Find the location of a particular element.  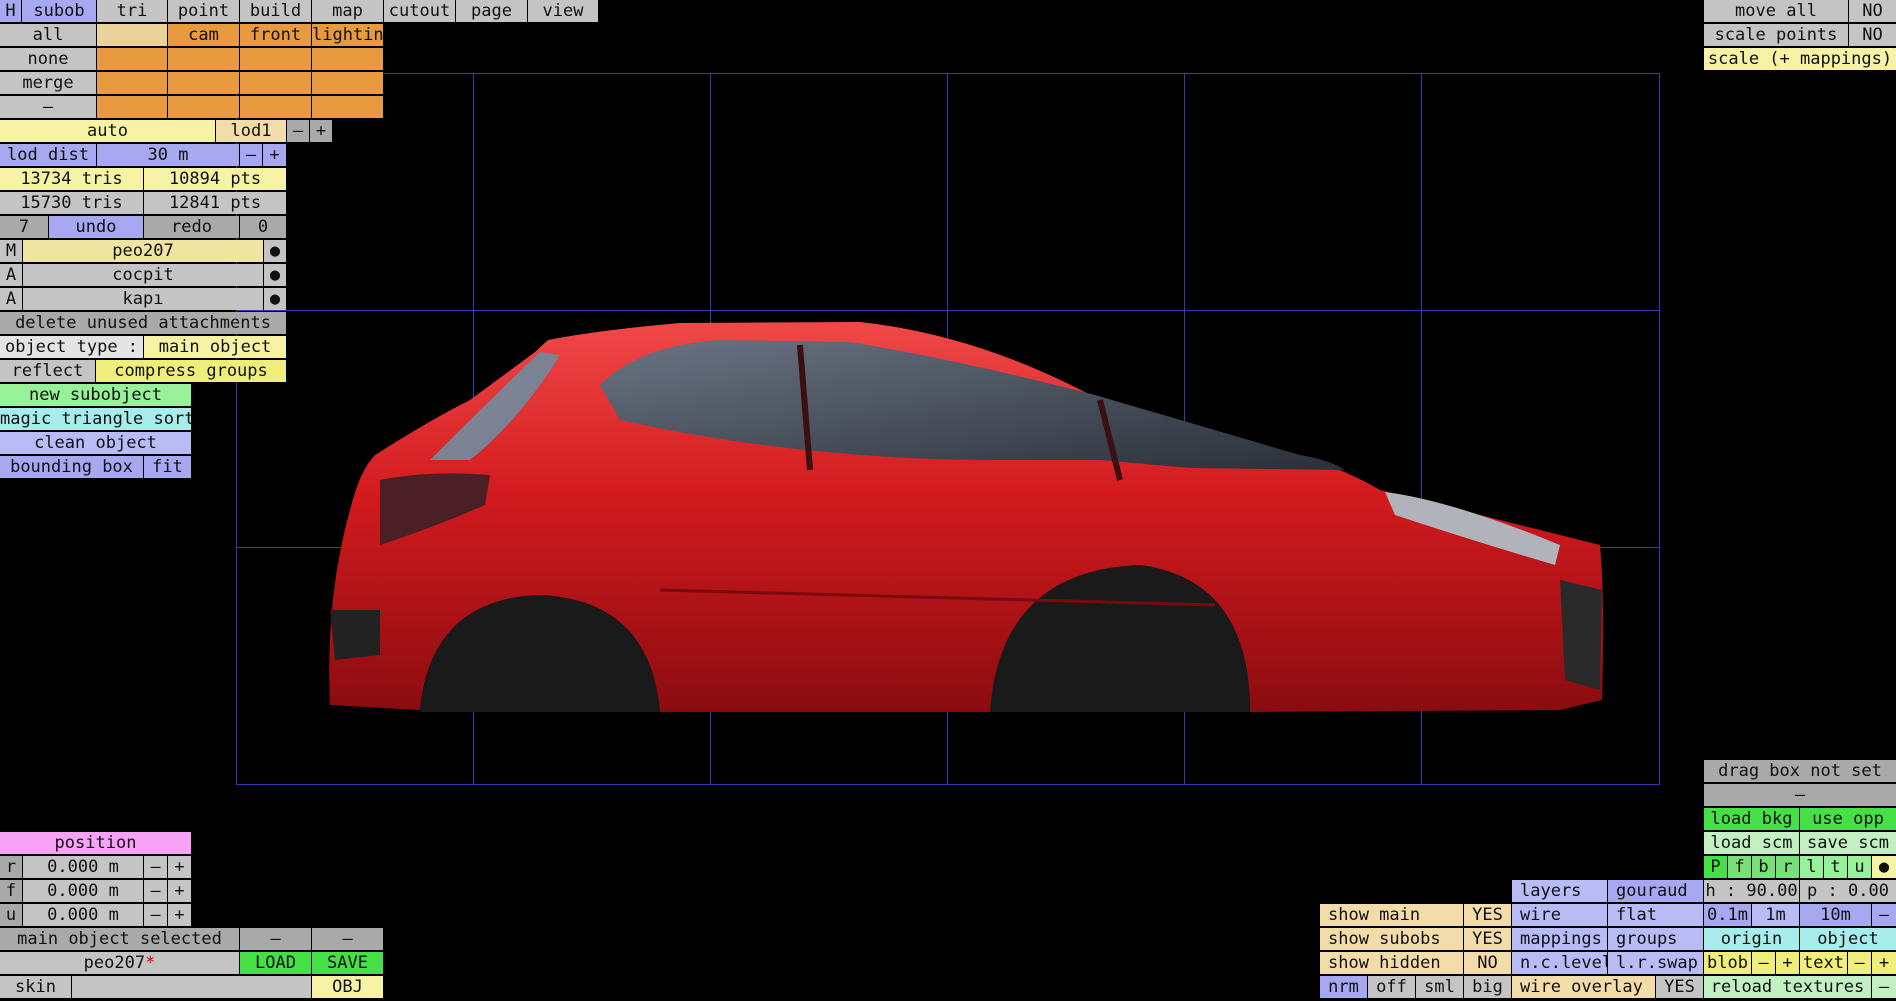

view-top-button: t is located at coordinates (1835, 867).